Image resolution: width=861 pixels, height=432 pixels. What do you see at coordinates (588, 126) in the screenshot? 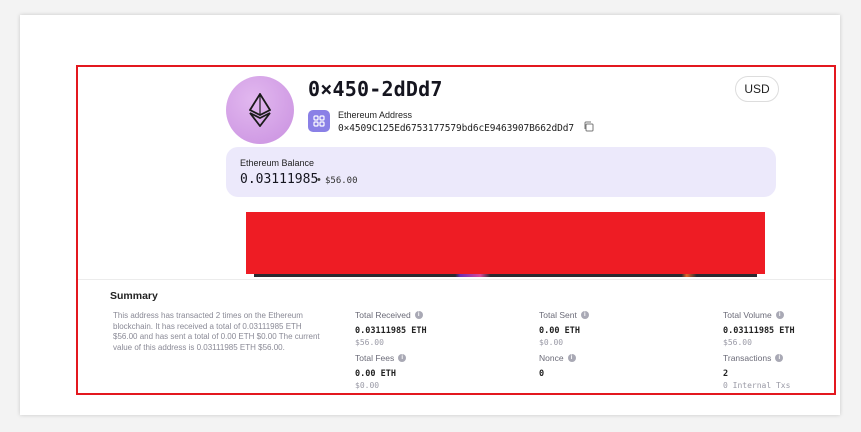
I see `copy-icon` at bounding box center [588, 126].